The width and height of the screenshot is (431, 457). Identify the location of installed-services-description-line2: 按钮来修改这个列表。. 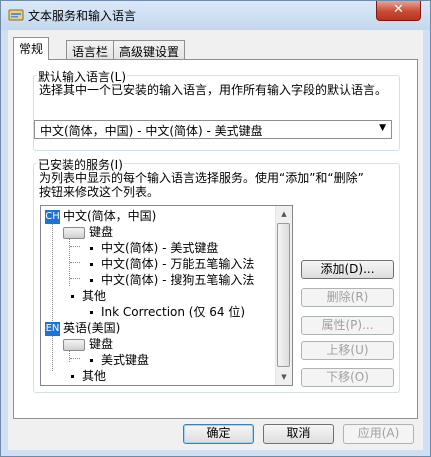
(99, 192).